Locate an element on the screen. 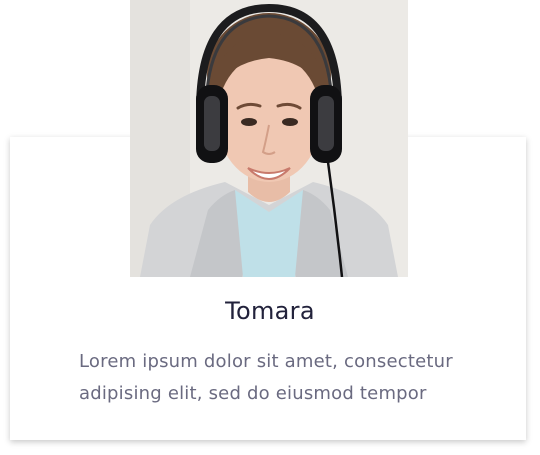  profile-name: Tomara is located at coordinates (270, 311).